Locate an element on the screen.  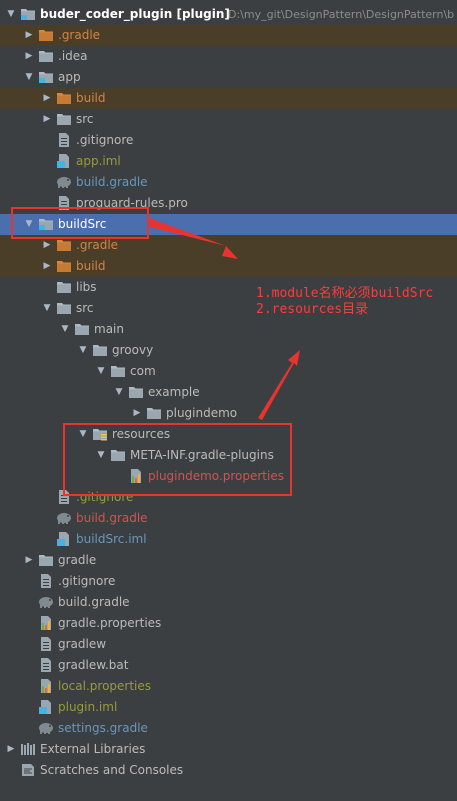
tree-row: ▶ External Libraries is located at coordinates (228, 749).